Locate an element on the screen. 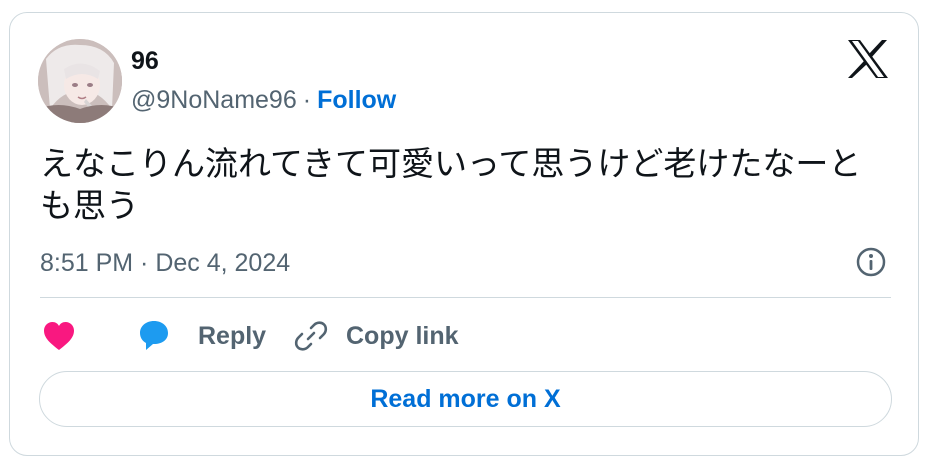 Image resolution: width=932 pixels, height=464 pixels. x-logo-icon is located at coordinates (868, 59).